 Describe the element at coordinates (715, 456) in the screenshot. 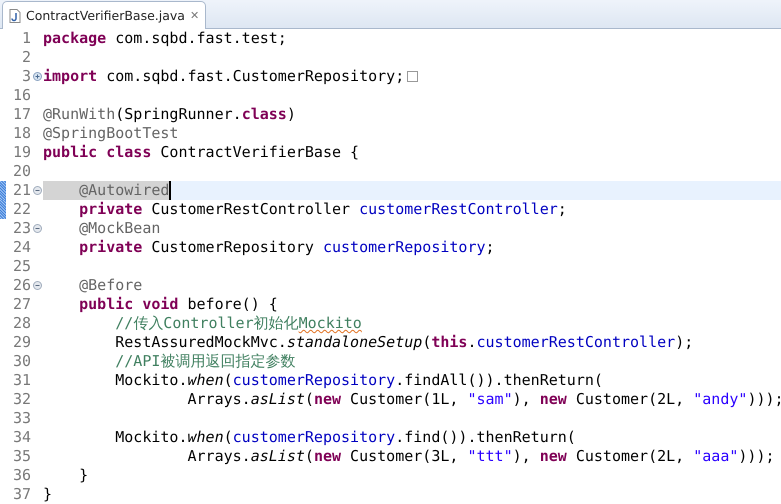

I see `string-literal: "aaa"` at that location.